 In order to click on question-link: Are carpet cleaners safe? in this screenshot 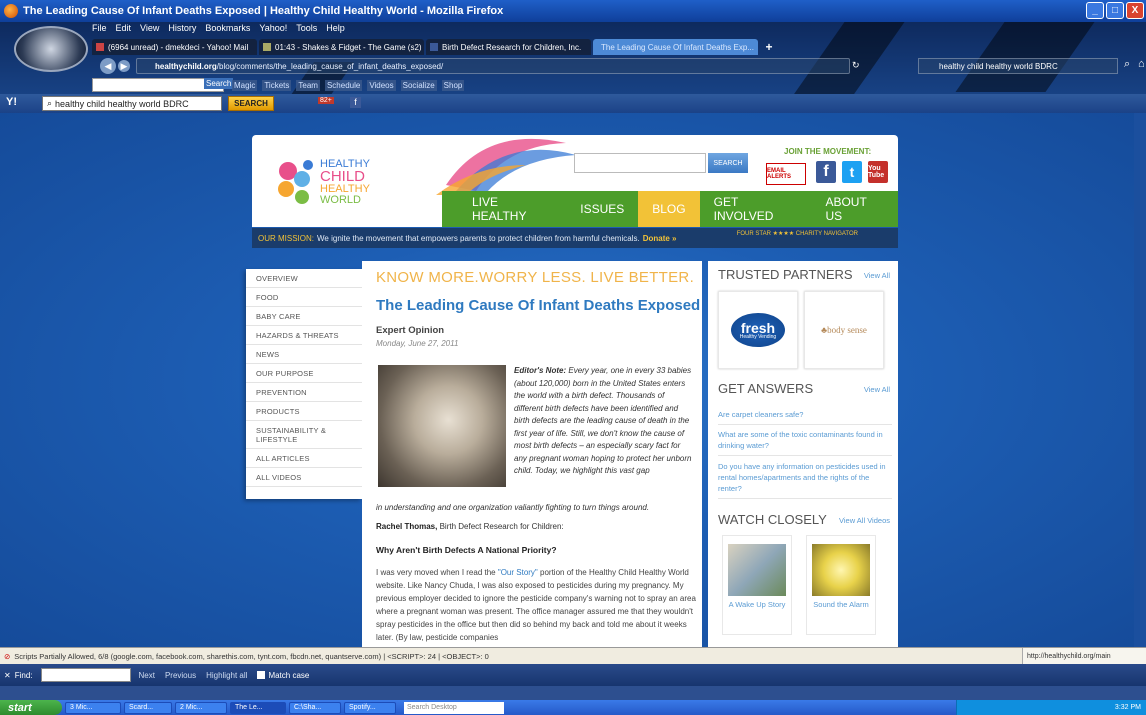, I will do `click(805, 417)`.